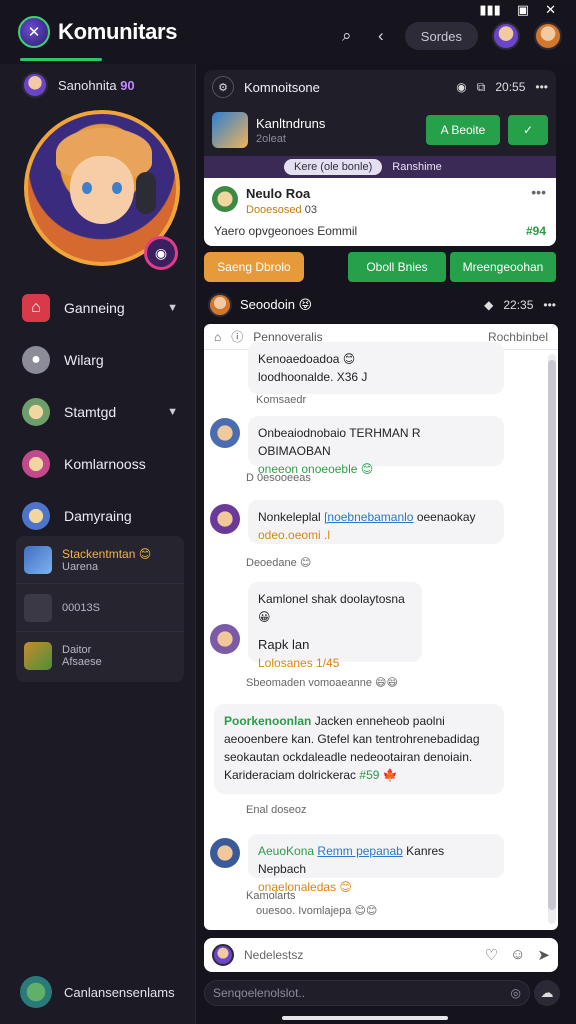  Describe the element at coordinates (548, 36) in the screenshot. I see `profile-avatar` at that location.